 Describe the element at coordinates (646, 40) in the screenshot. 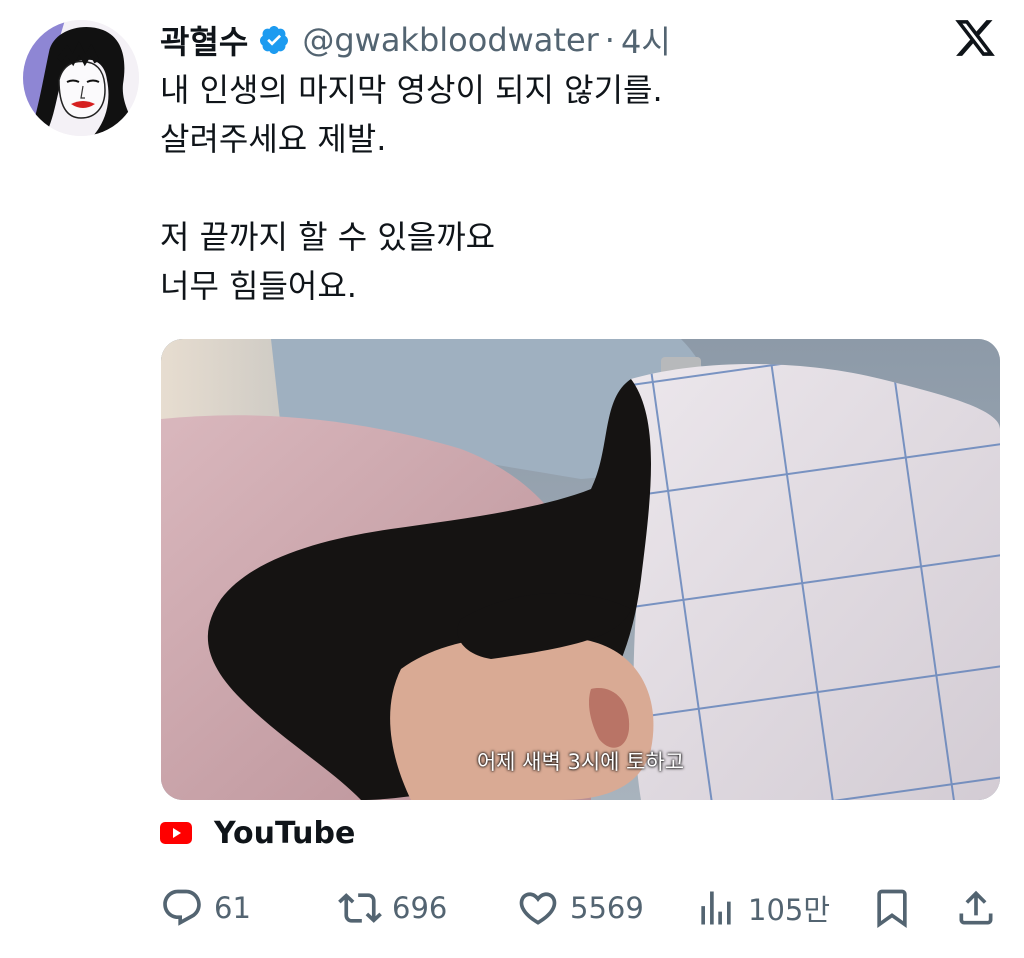

I see `timestamp: 4시` at that location.